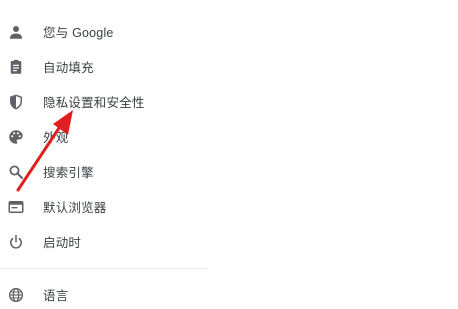 Image resolution: width=458 pixels, height=309 pixels. What do you see at coordinates (104, 66) in the screenshot?
I see `sidebar-item-autofill: 自动填充` at bounding box center [104, 66].